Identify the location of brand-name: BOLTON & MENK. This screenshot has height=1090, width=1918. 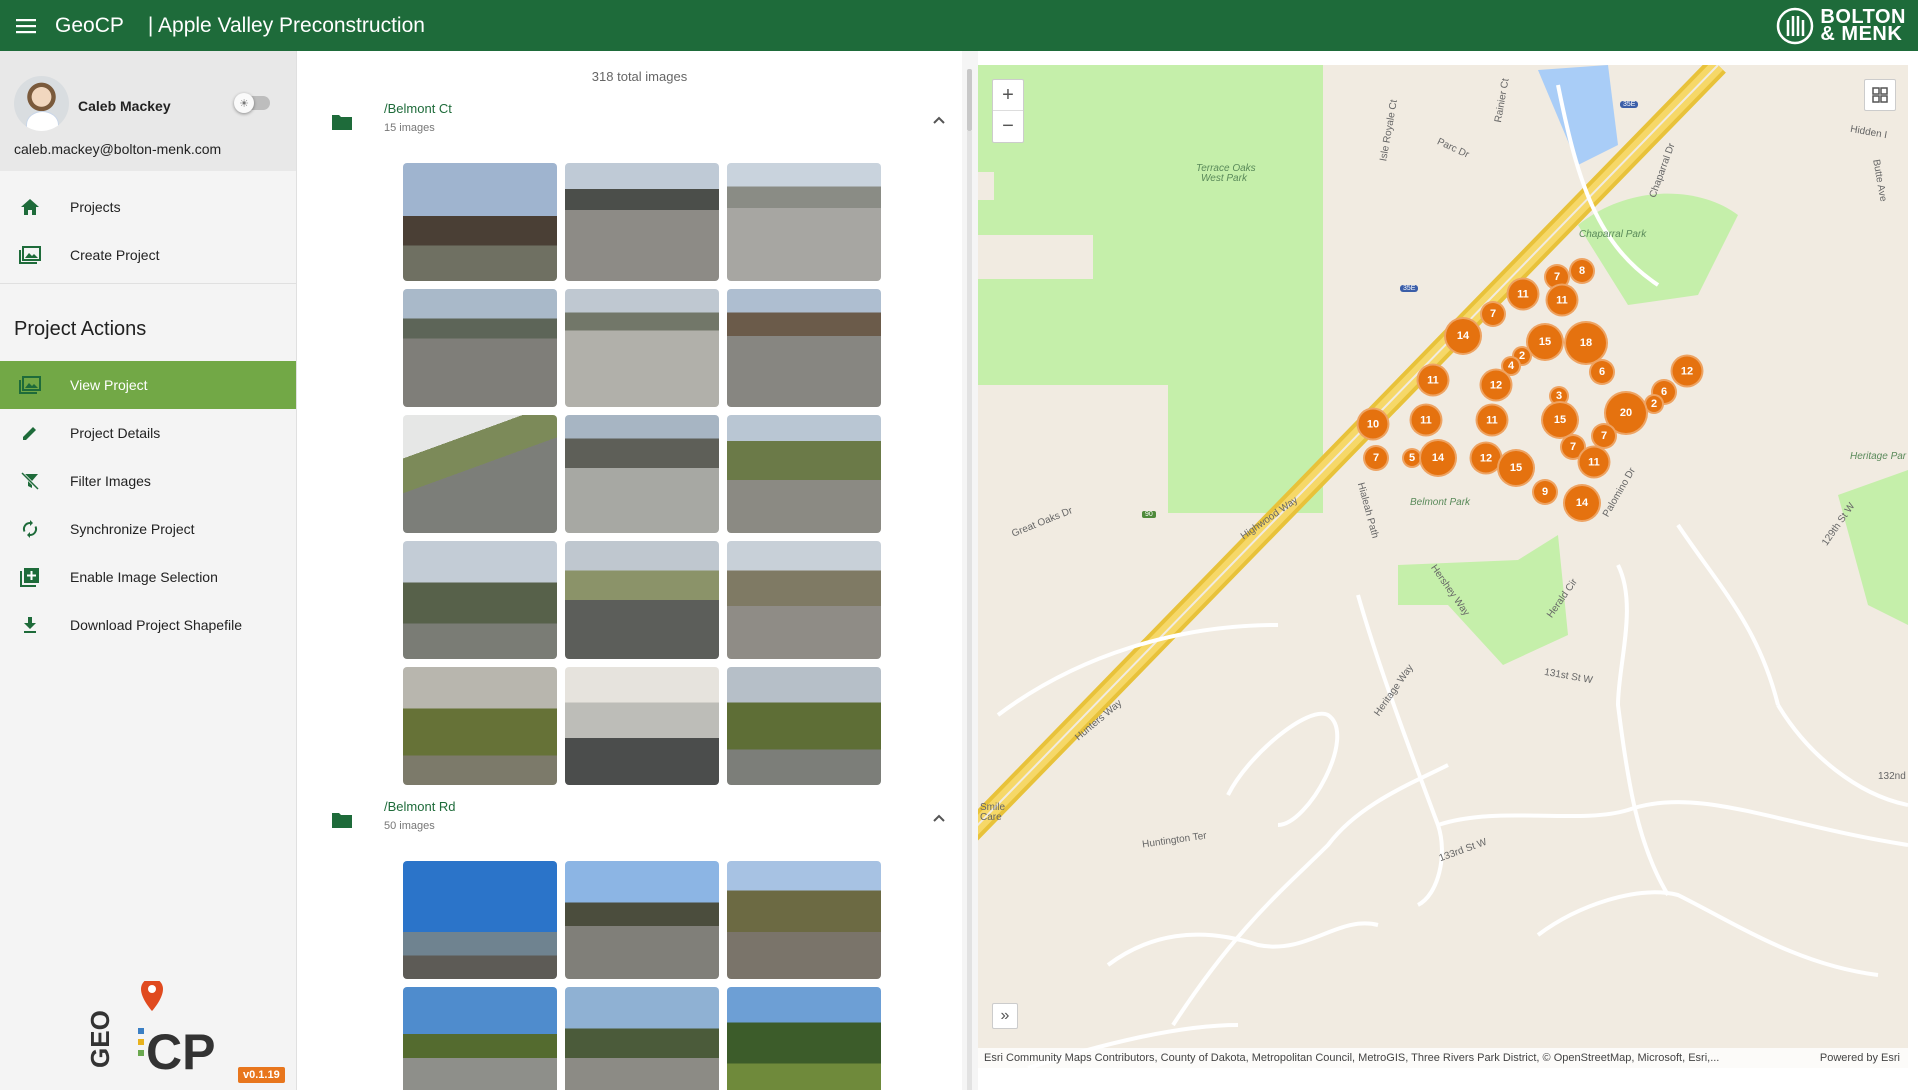
(1863, 25).